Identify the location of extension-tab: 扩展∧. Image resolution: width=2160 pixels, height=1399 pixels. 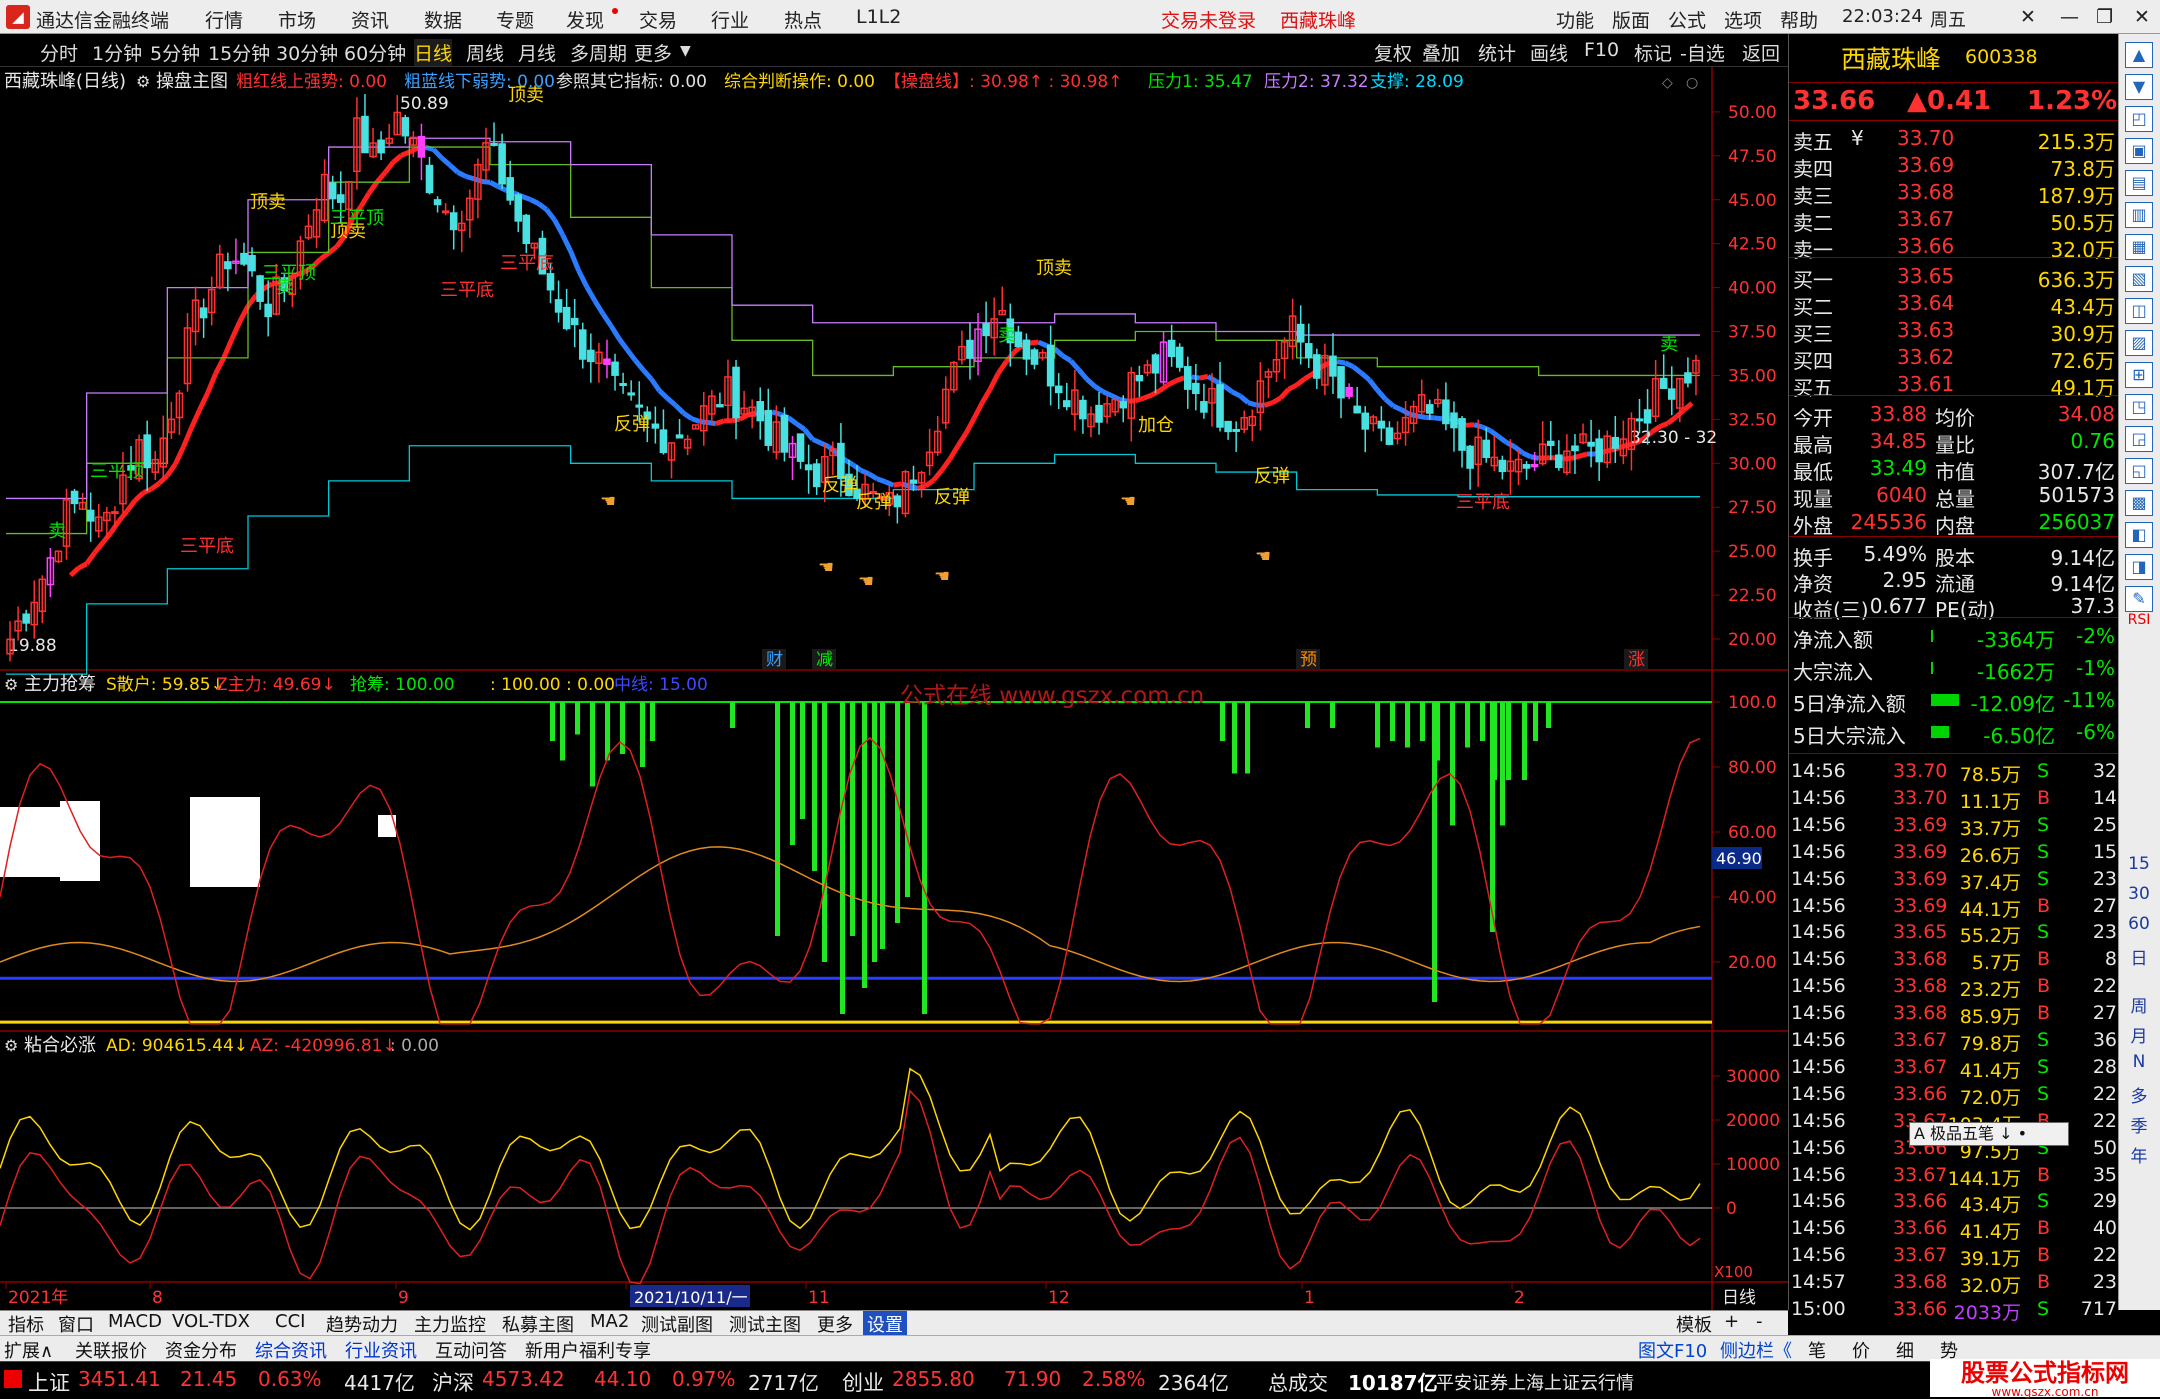
(28, 1350).